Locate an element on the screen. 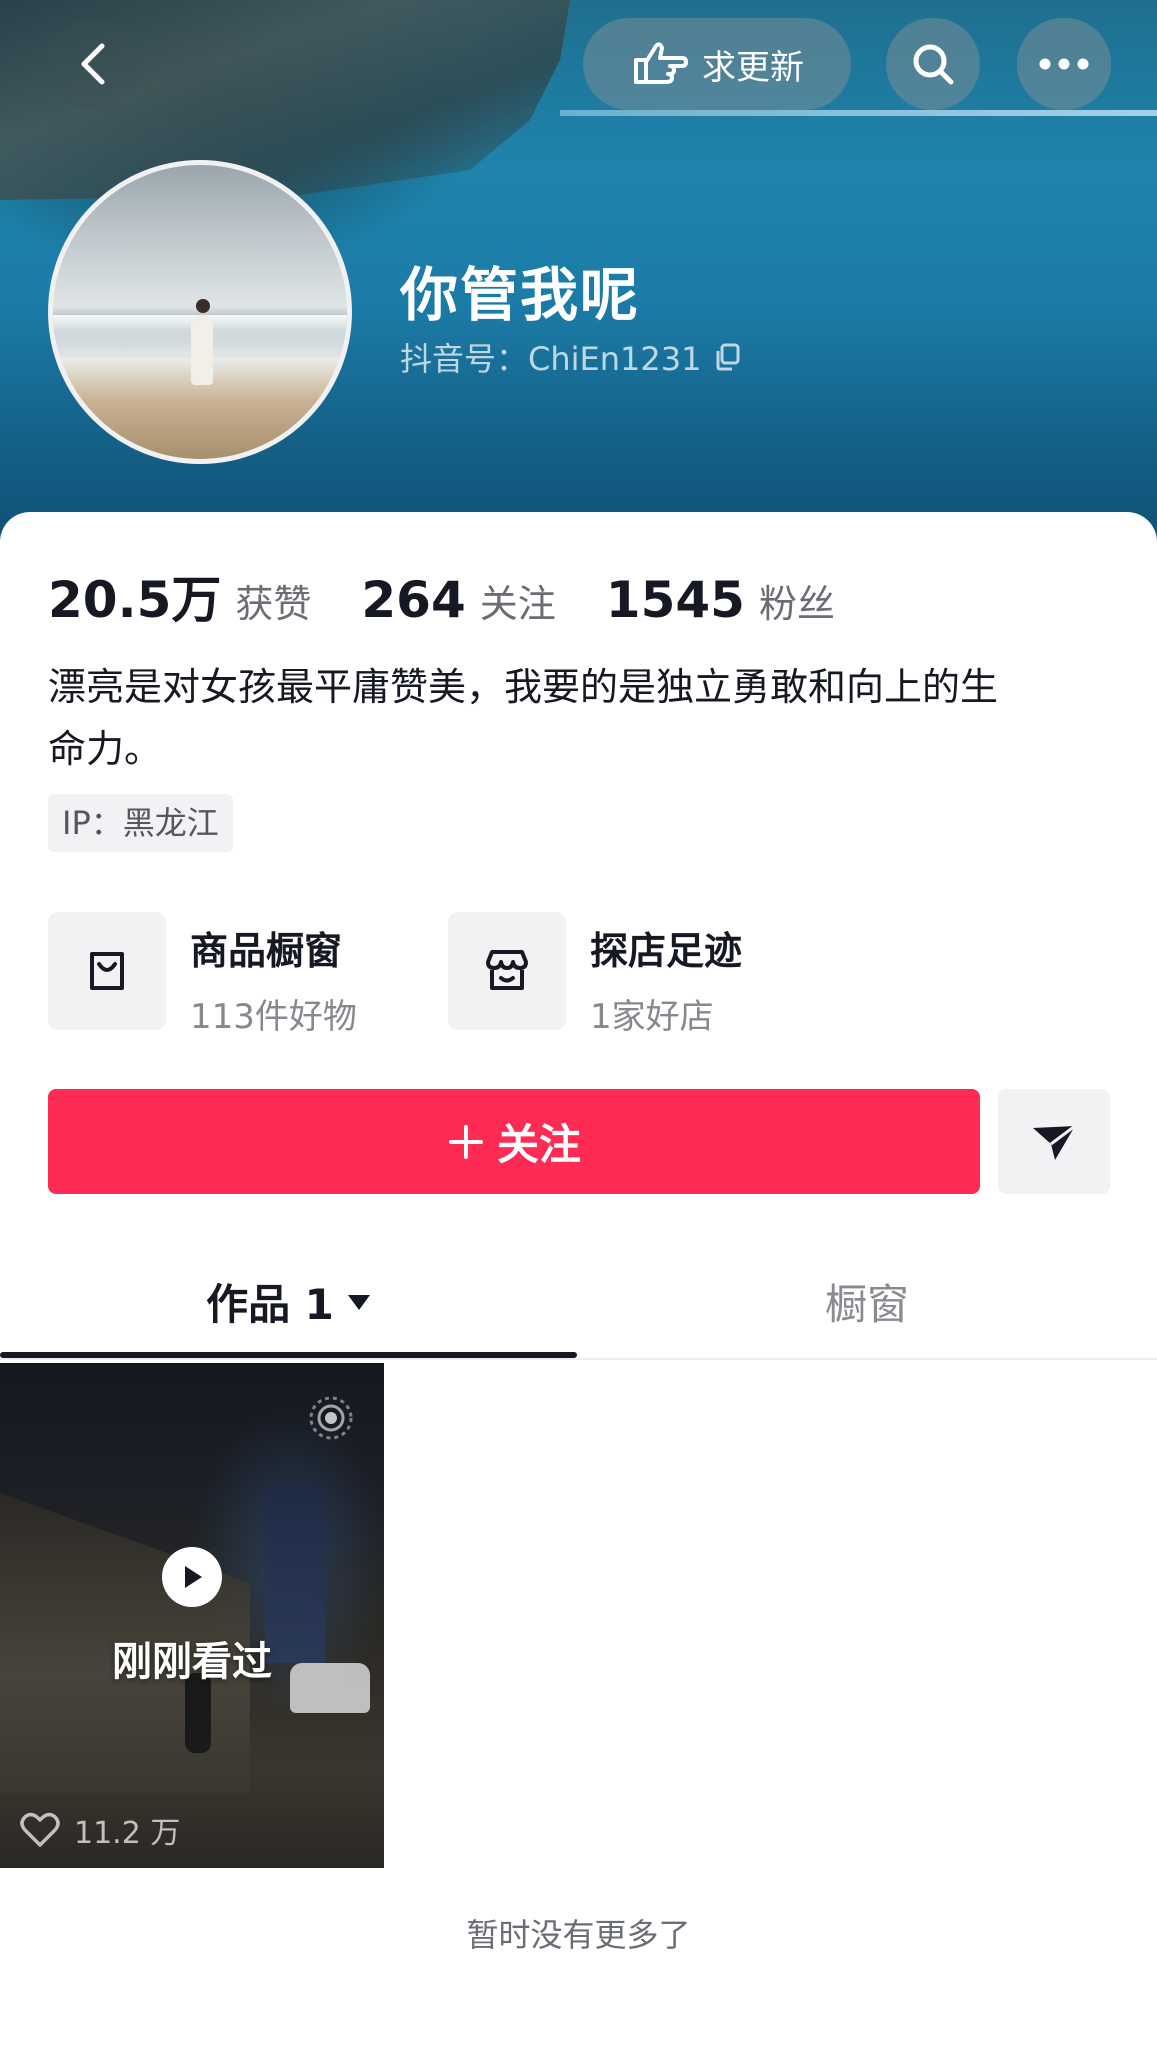 The width and height of the screenshot is (1157, 2048). stat-followers: 1545 粉丝 is located at coordinates (720, 600).